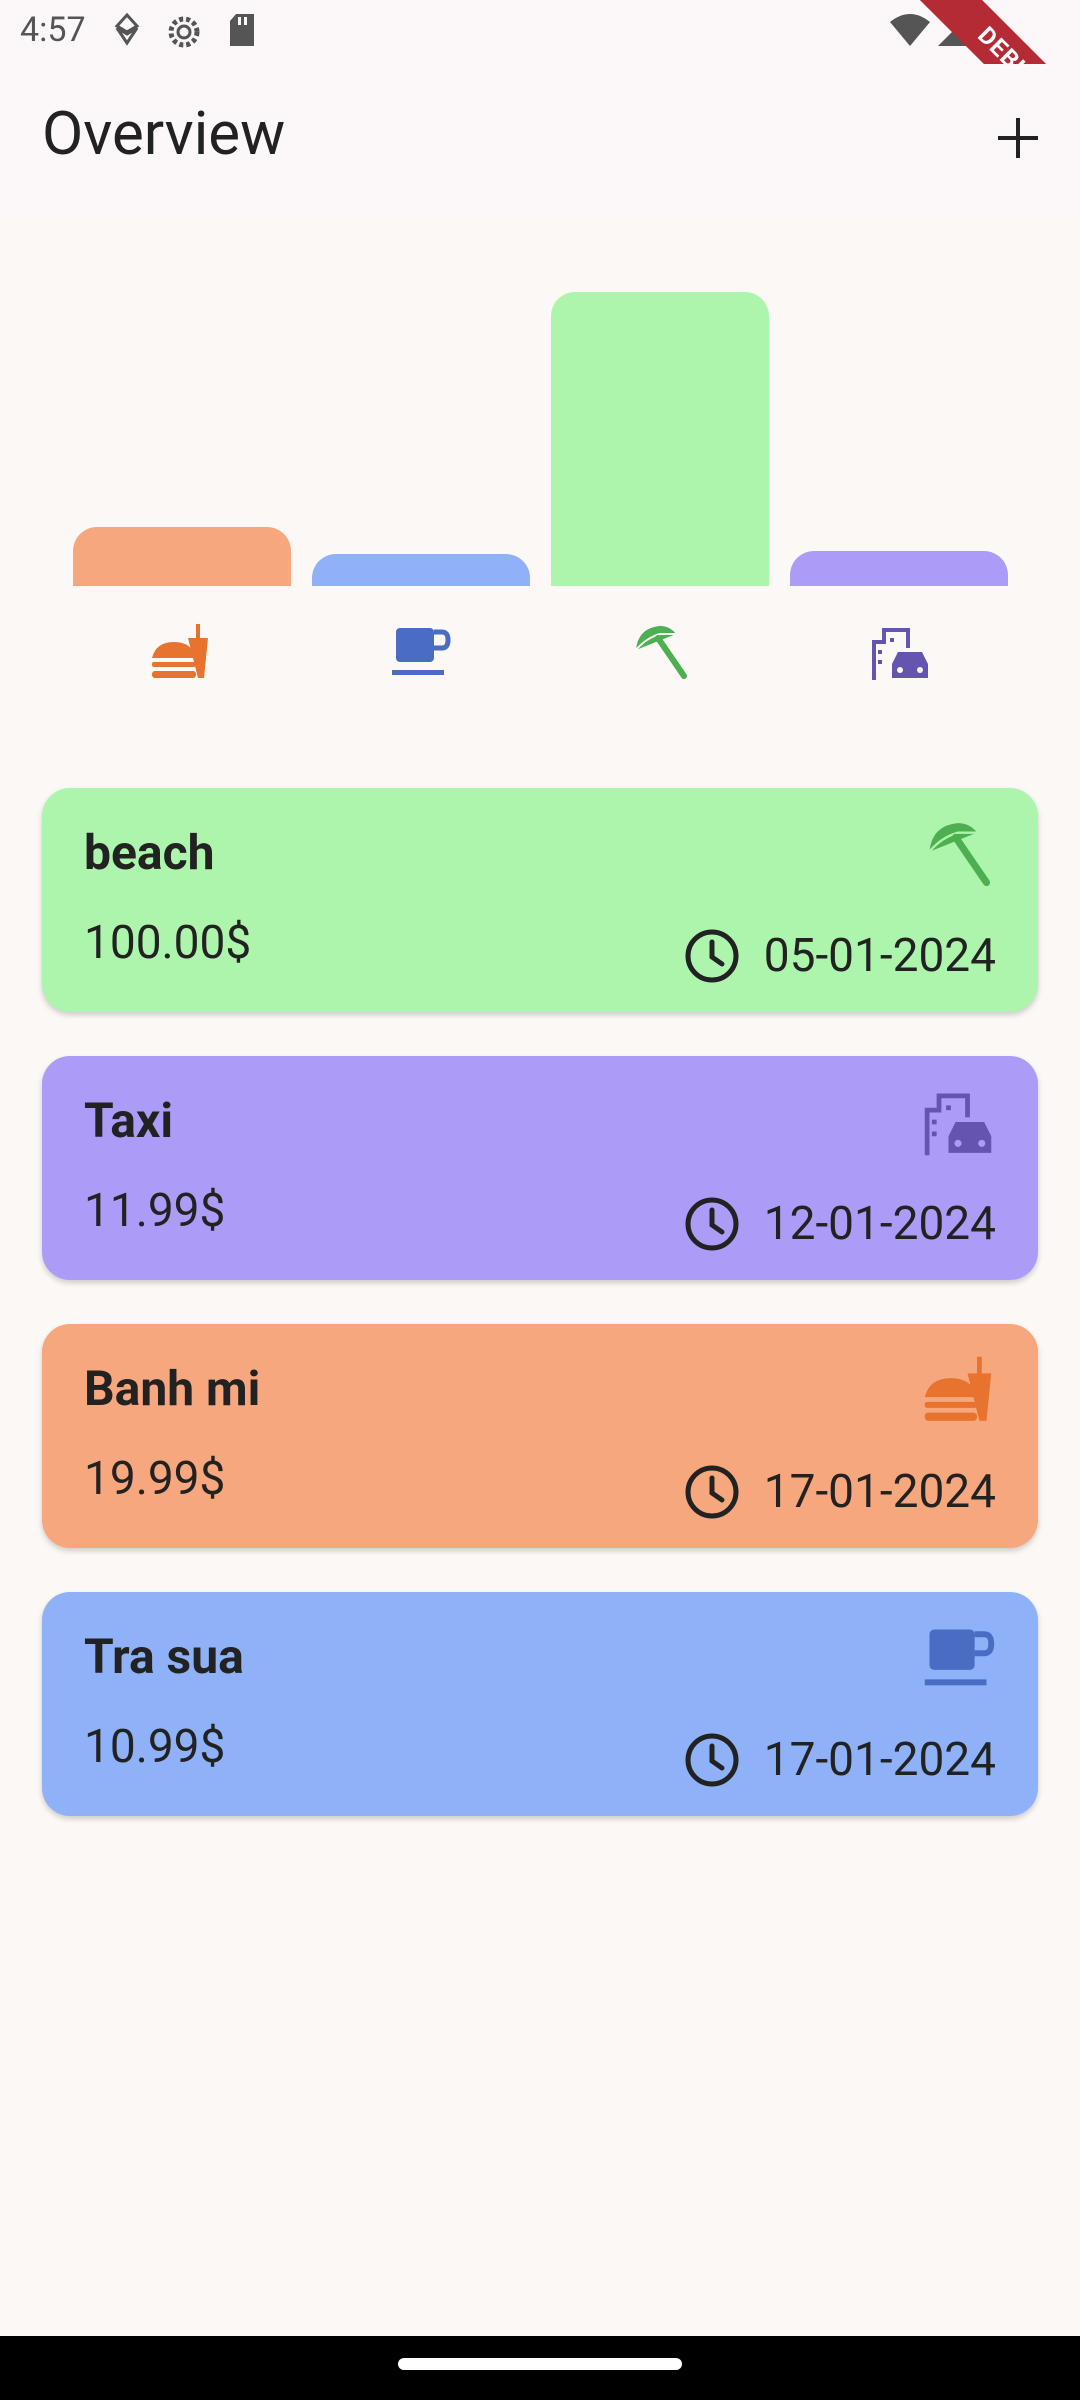  What do you see at coordinates (172, 1388) in the screenshot?
I see `expense-title: Banh mi` at bounding box center [172, 1388].